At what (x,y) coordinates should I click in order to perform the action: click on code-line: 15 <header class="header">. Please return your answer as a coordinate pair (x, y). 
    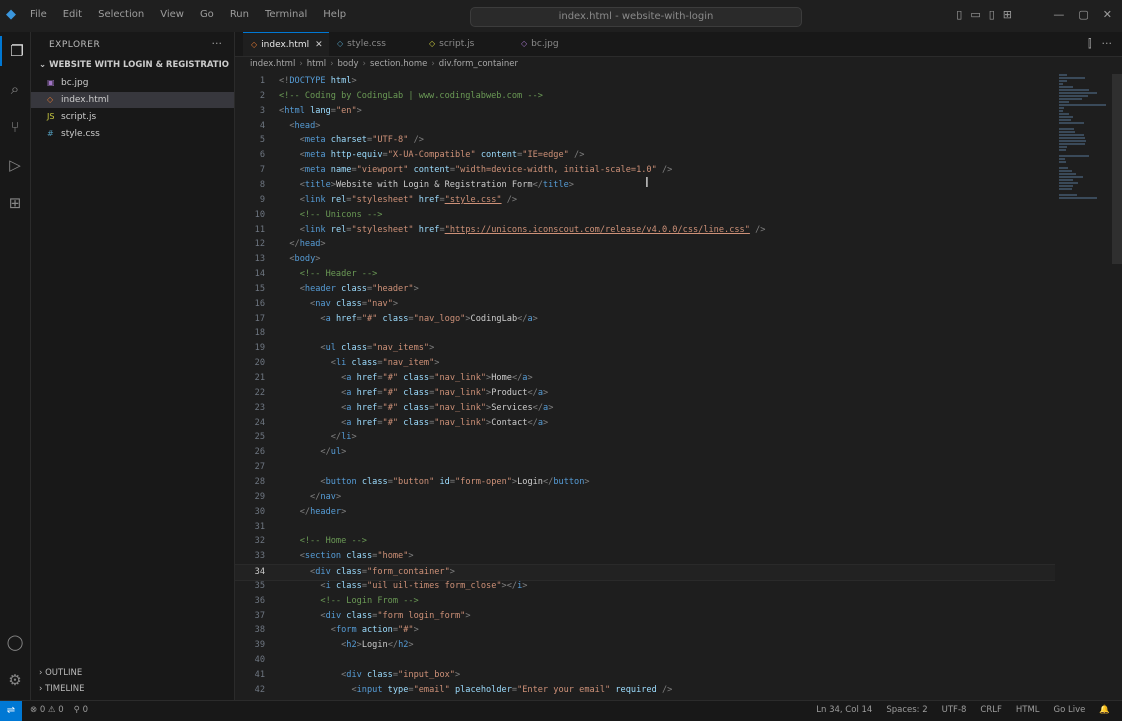
    Looking at the image, I should click on (645, 289).